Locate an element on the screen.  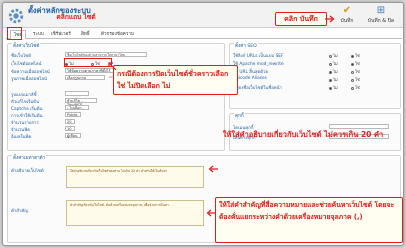
offline-label: เว็บไซต์ออฟไลน์ is located at coordinates (26, 64).